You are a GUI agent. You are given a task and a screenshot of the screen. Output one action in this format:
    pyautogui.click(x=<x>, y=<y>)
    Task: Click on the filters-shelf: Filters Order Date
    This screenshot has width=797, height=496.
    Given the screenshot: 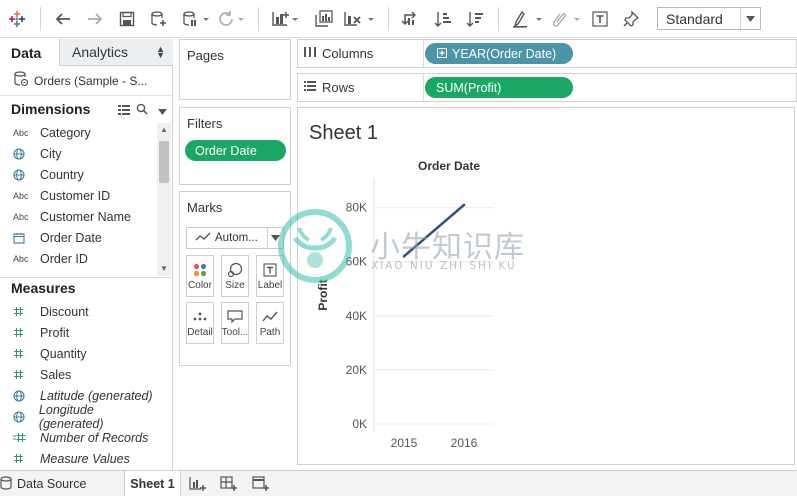 What is the action you would take?
    pyautogui.click(x=235, y=146)
    